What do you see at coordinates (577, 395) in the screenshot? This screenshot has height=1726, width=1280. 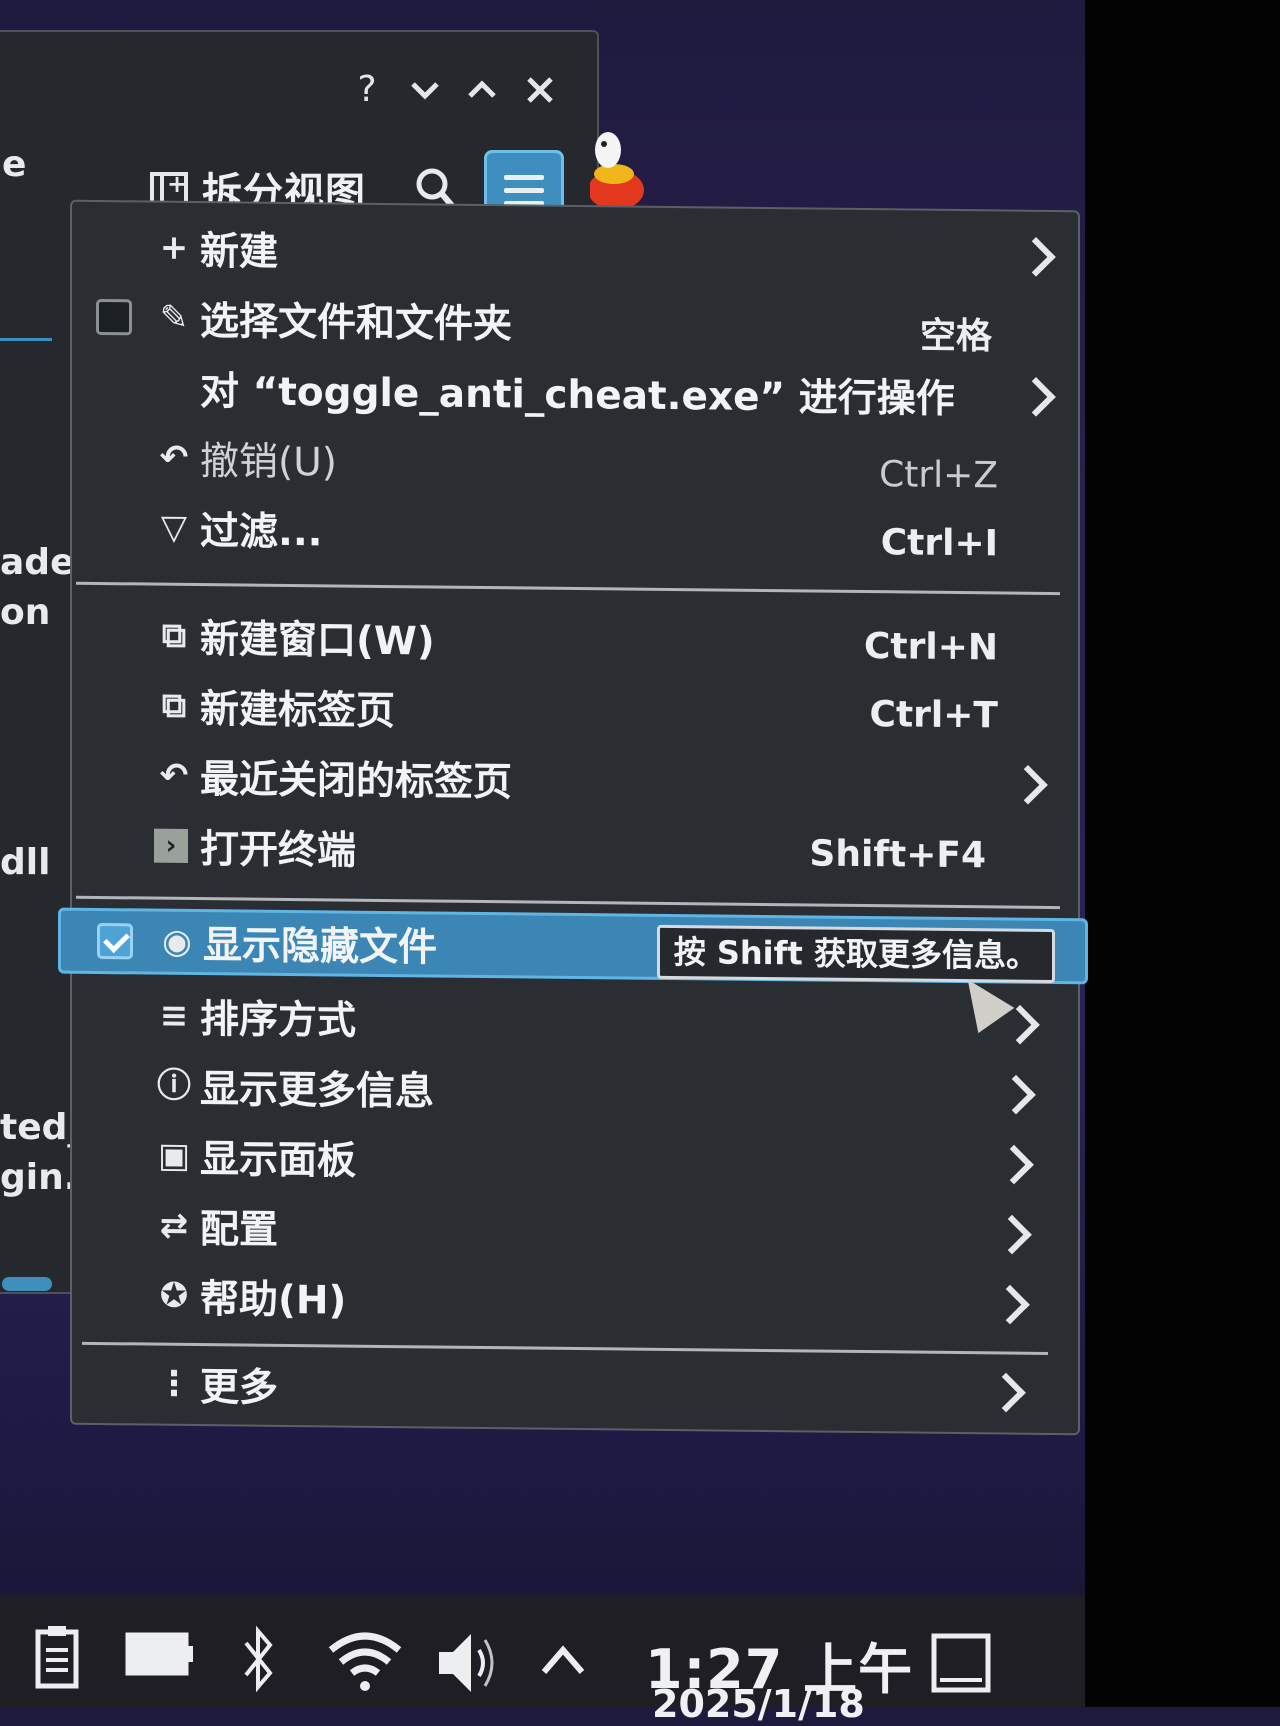 I see `menu-item-label: 对 “toggle_anti_cheat.exe” 进行操作` at bounding box center [577, 395].